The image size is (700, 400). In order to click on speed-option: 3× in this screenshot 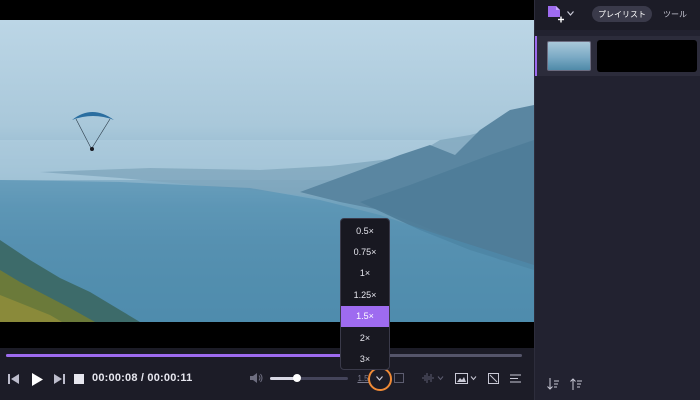, I will do `click(365, 358)`.